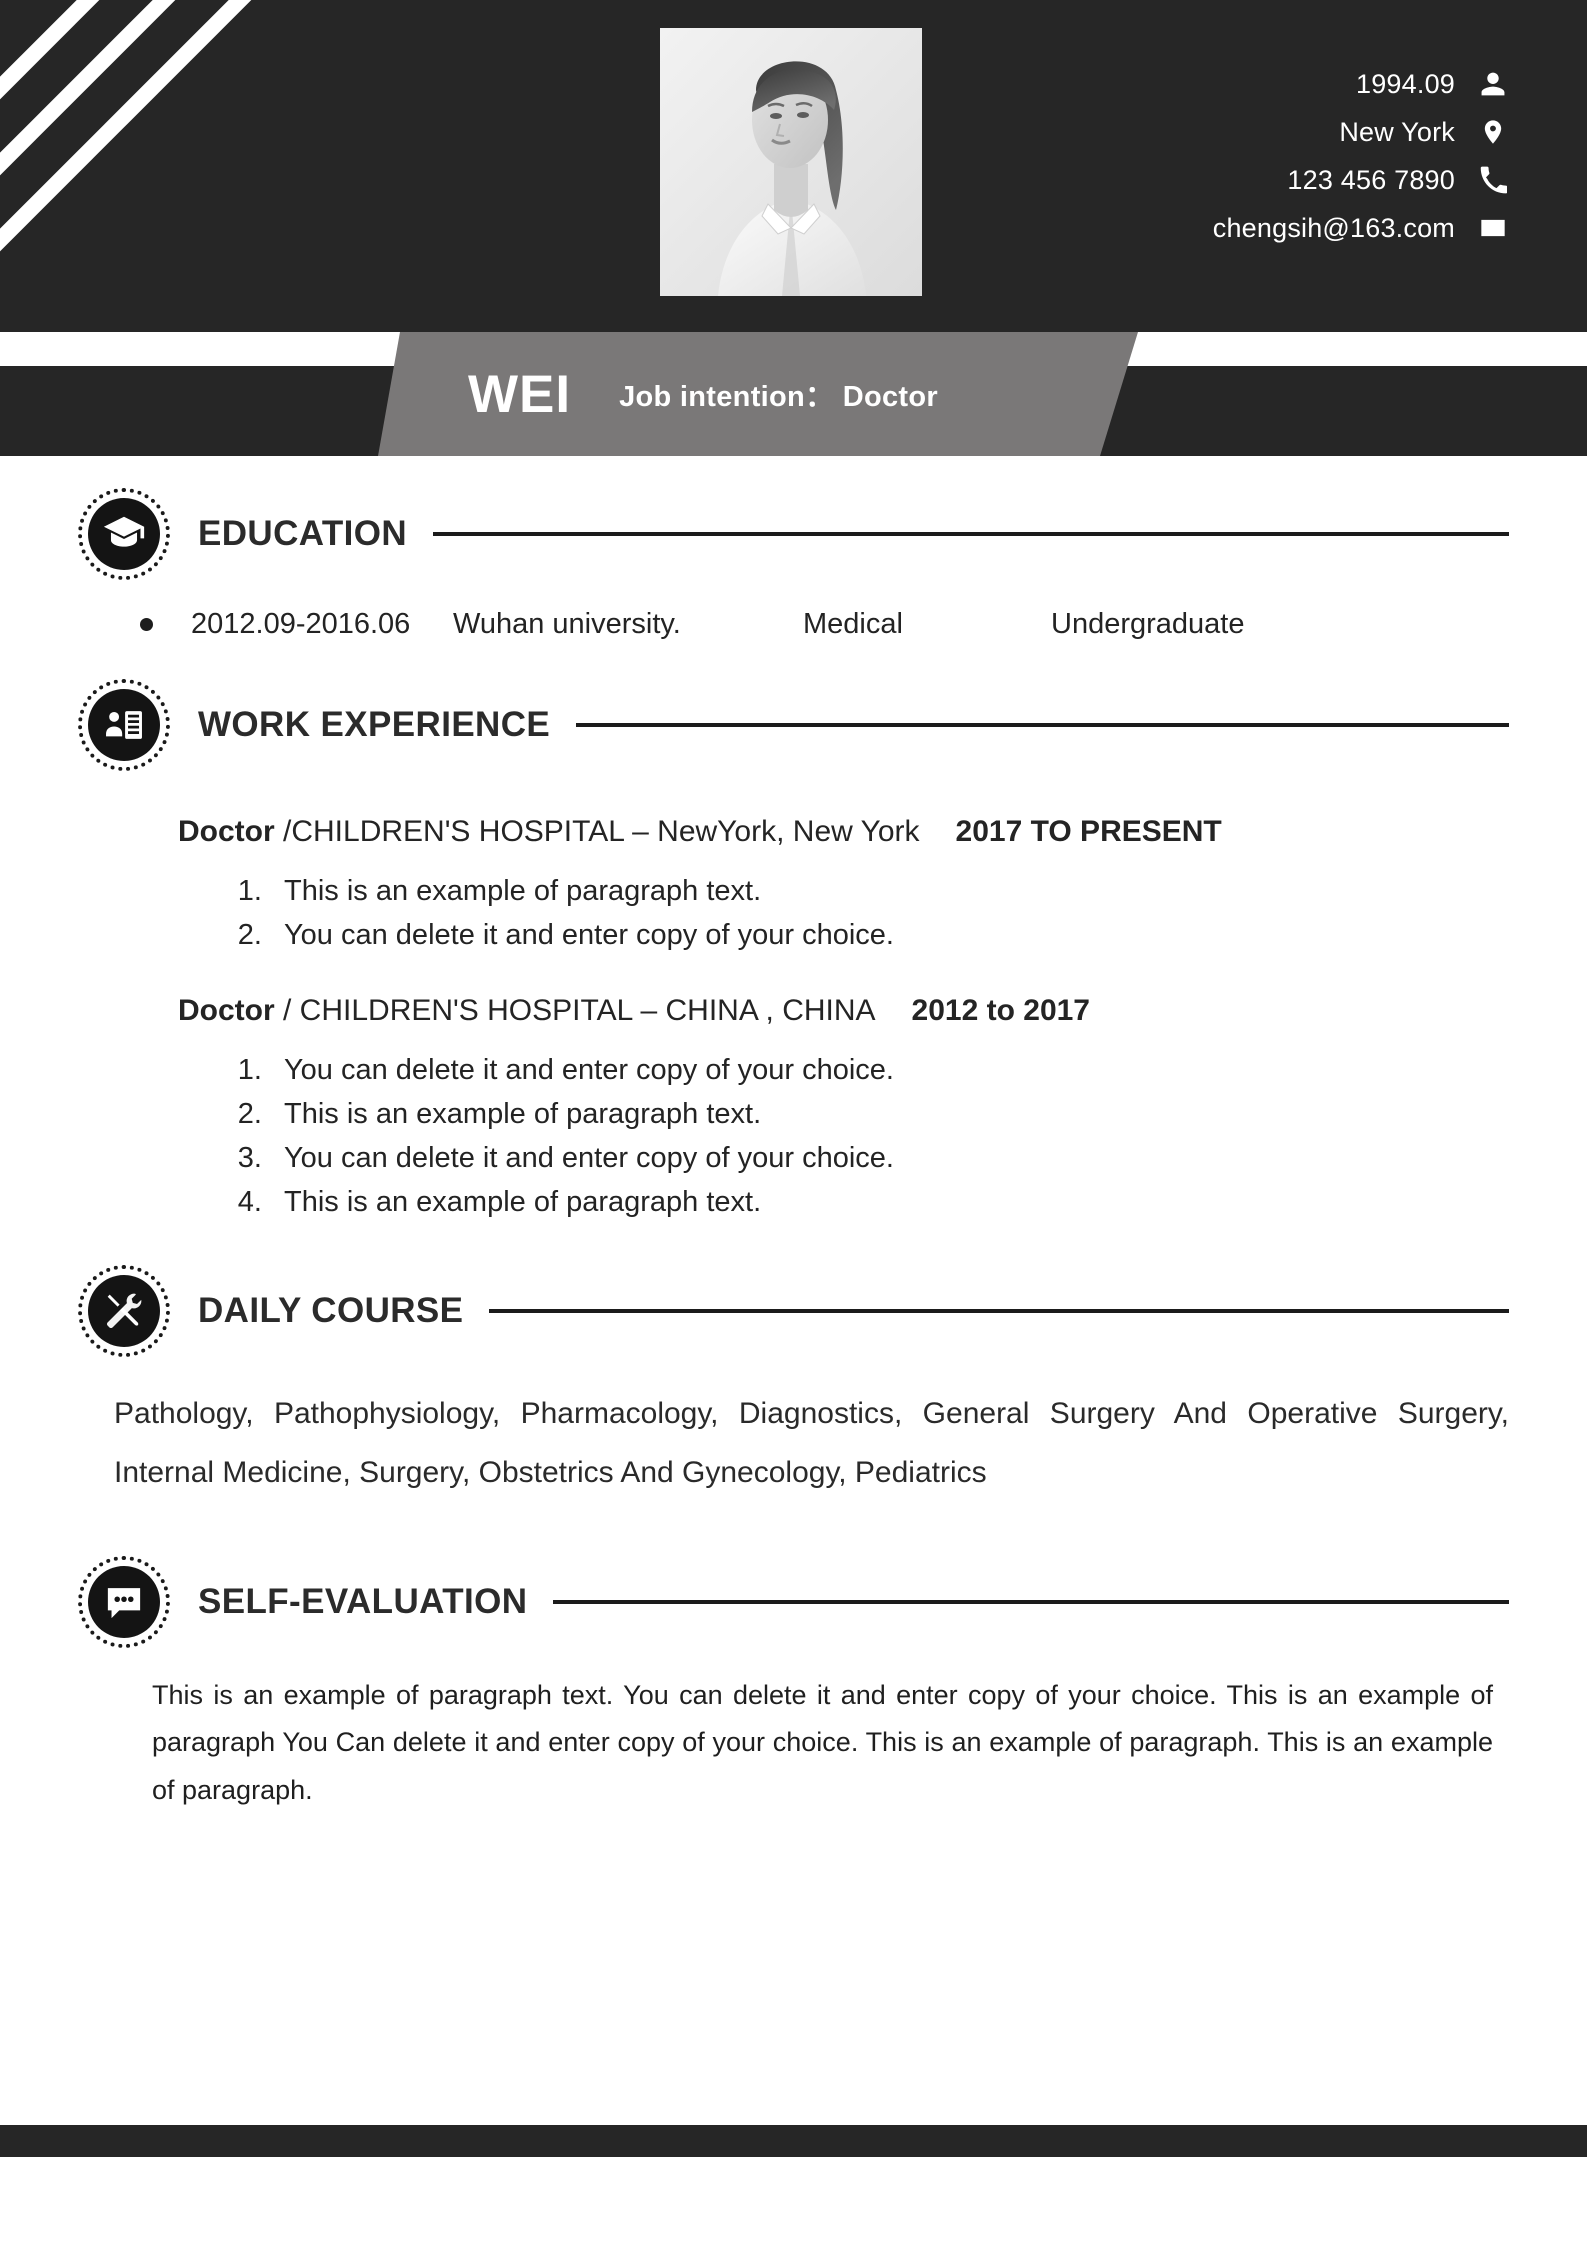 This screenshot has width=1587, height=2245. I want to click on section-rule-daily-course, so click(999, 1311).